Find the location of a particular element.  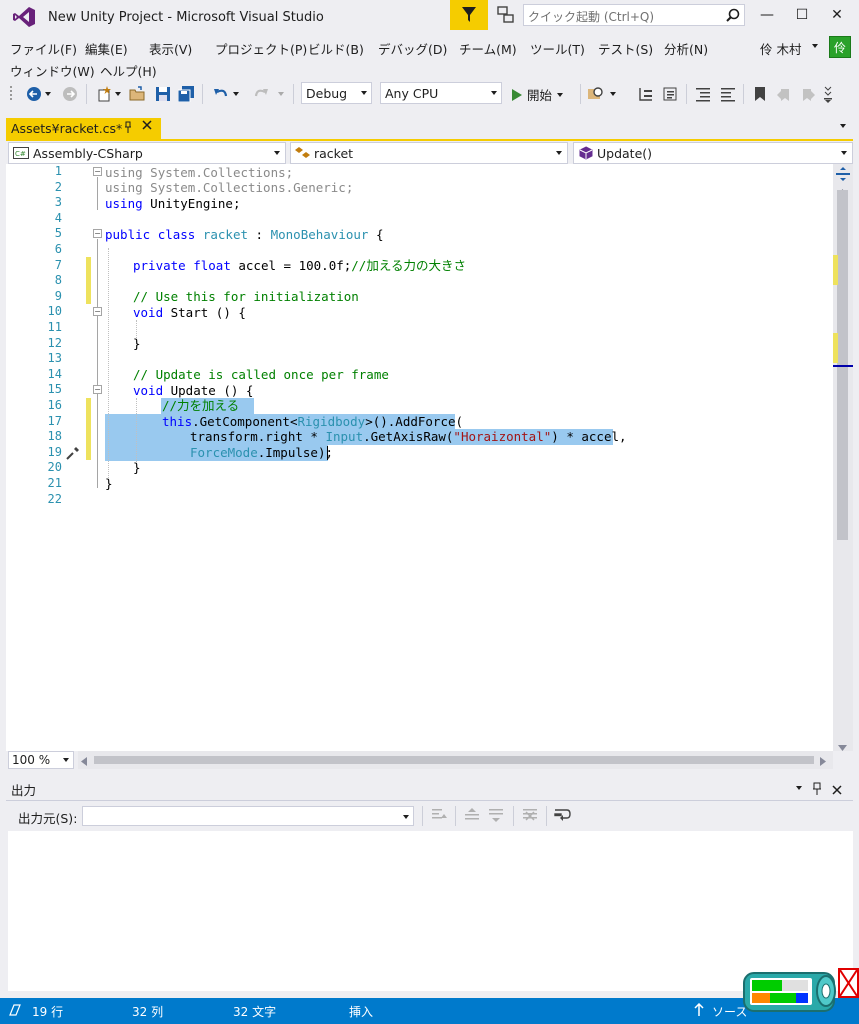

menu-edit: 編集(E) is located at coordinates (106, 48).